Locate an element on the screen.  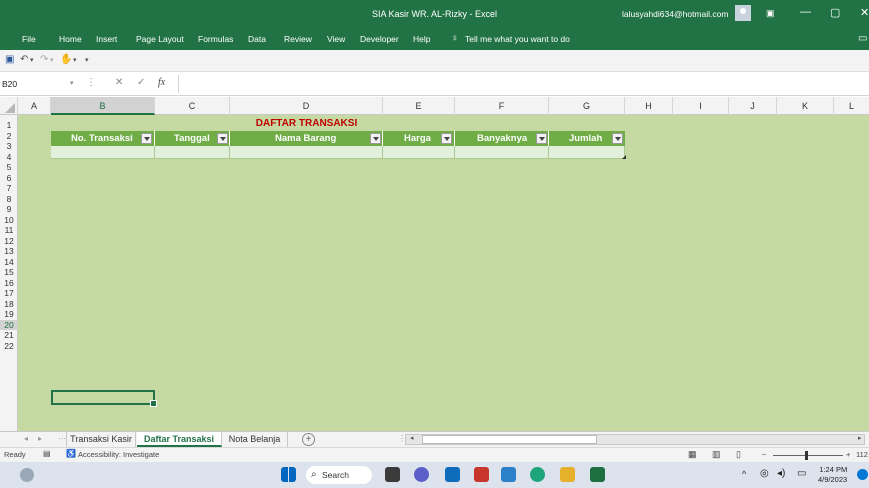
minimize-button: — is located at coordinates (805, 12).